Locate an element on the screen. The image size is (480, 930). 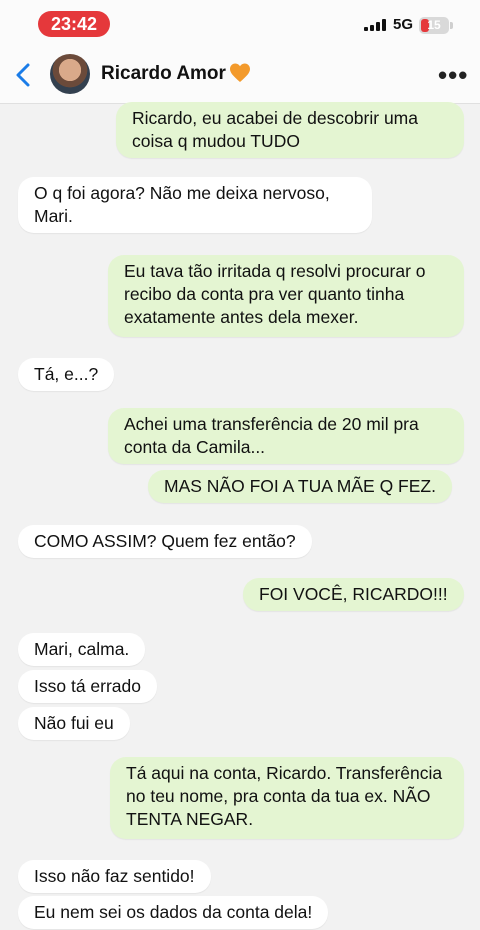
battery-tip is located at coordinates (451, 25).